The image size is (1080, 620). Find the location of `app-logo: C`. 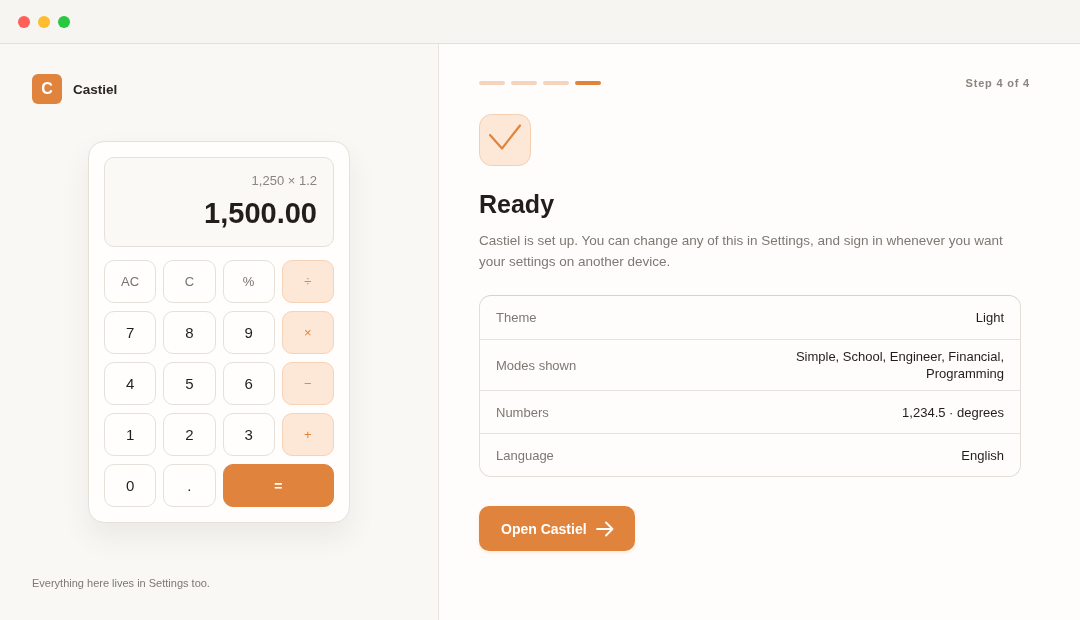

app-logo: C is located at coordinates (47, 89).